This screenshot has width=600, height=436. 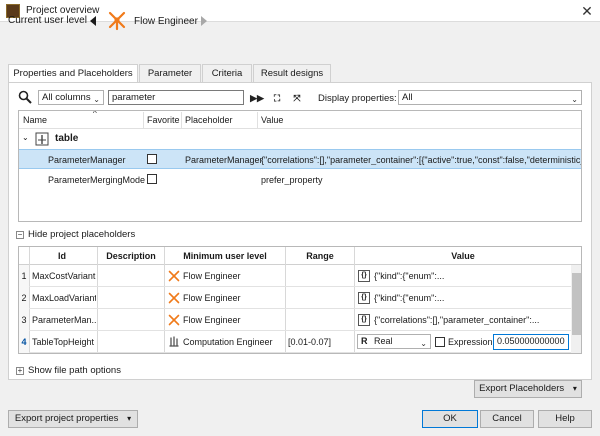 I want to click on search-scope-select: All columns ⌄, so click(x=71, y=97).